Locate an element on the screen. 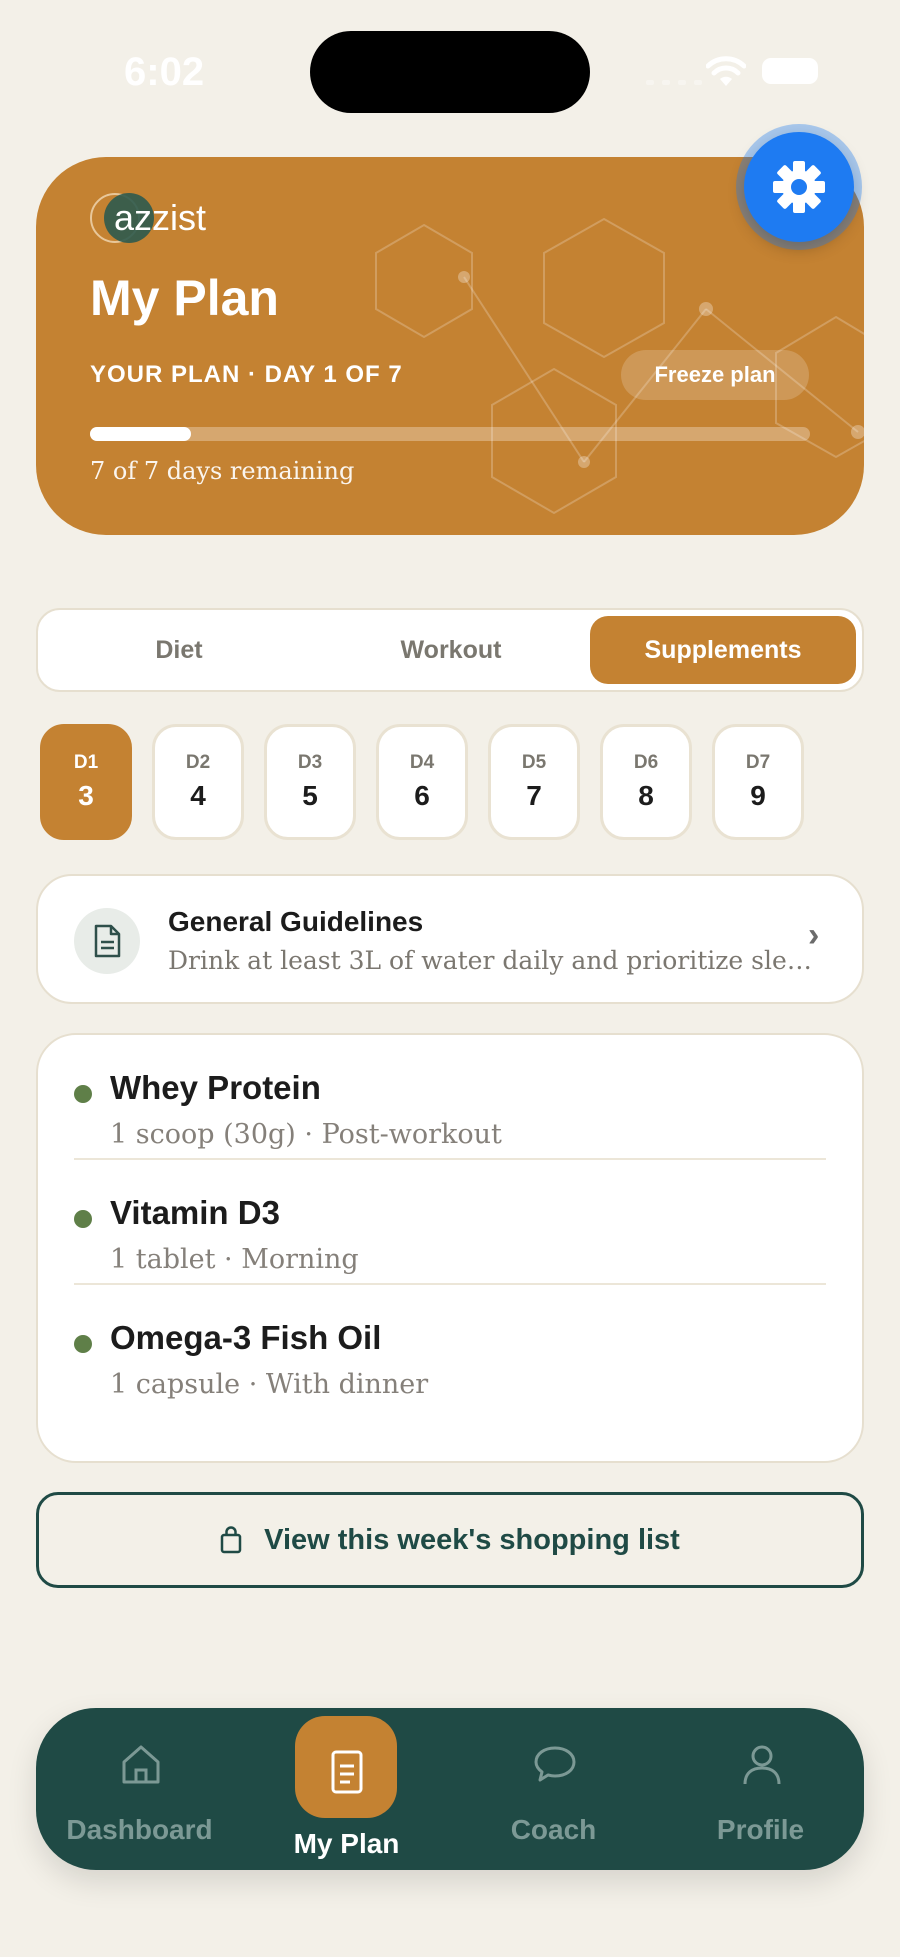 Image resolution: width=900 pixels, height=1957 pixels. day-number: 6 is located at coordinates (422, 795).